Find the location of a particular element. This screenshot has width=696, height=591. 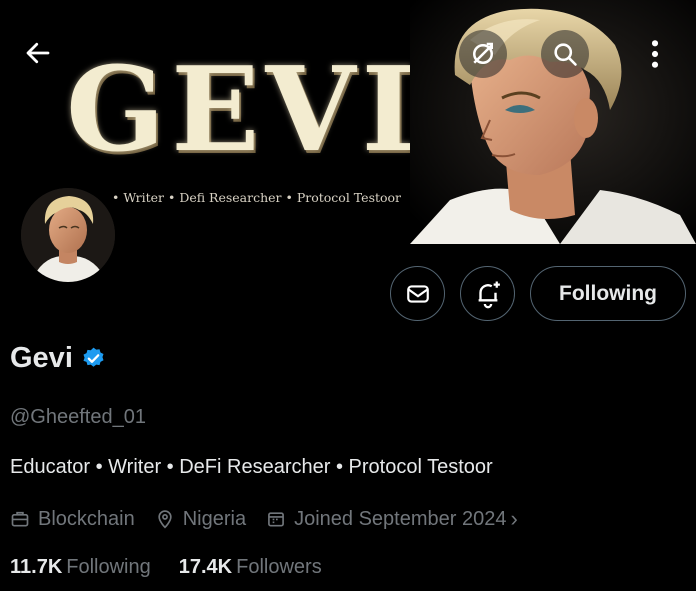

location-item: Nigeria is located at coordinates (200, 519).